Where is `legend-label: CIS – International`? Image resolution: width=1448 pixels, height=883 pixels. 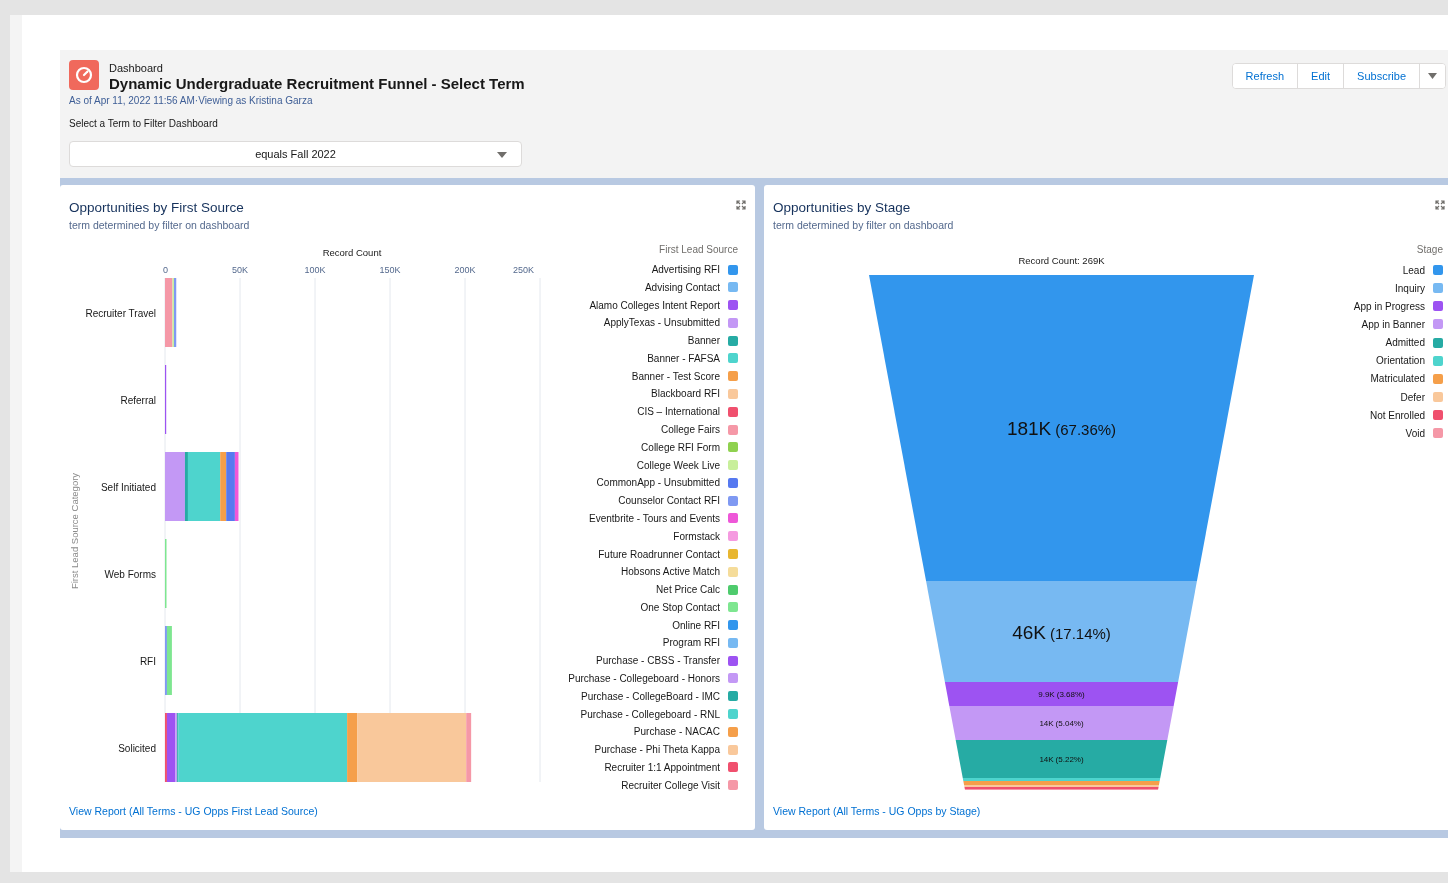 legend-label: CIS – International is located at coordinates (678, 412).